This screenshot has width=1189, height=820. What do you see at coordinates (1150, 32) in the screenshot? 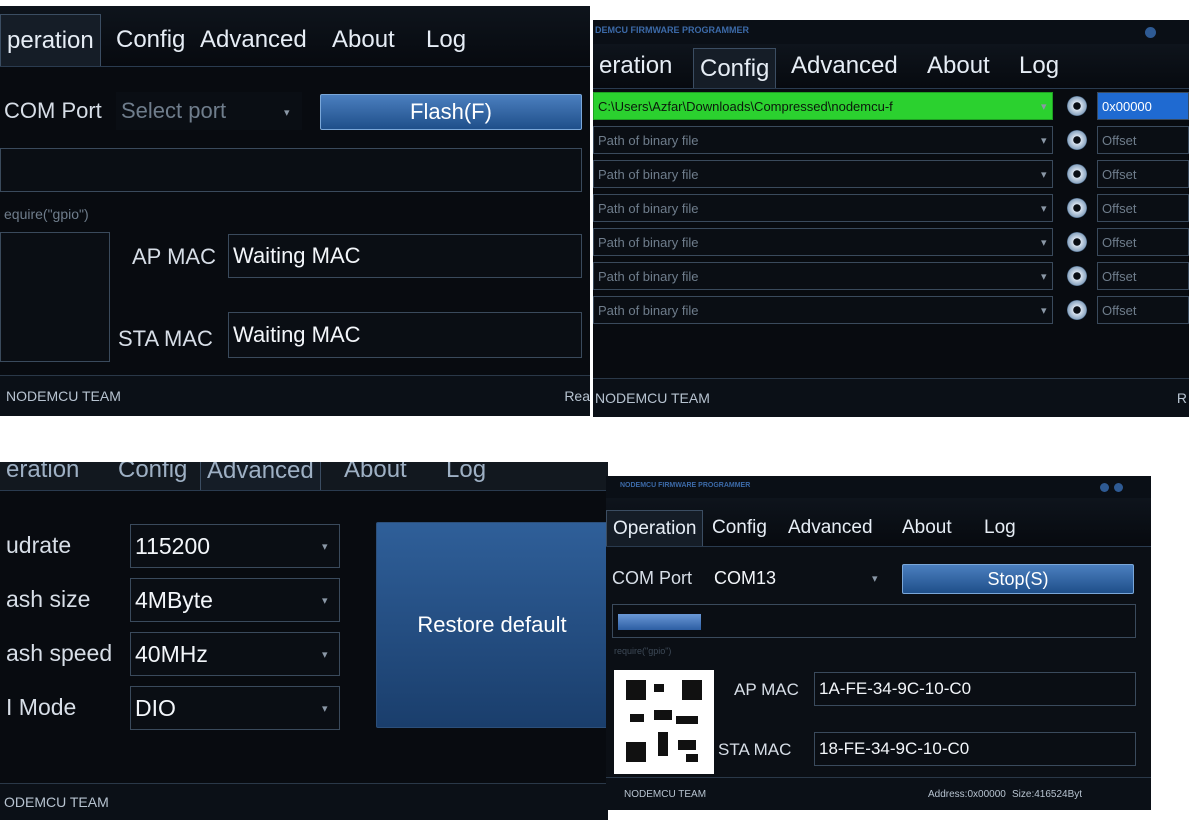
I see `window-control-icon` at bounding box center [1150, 32].